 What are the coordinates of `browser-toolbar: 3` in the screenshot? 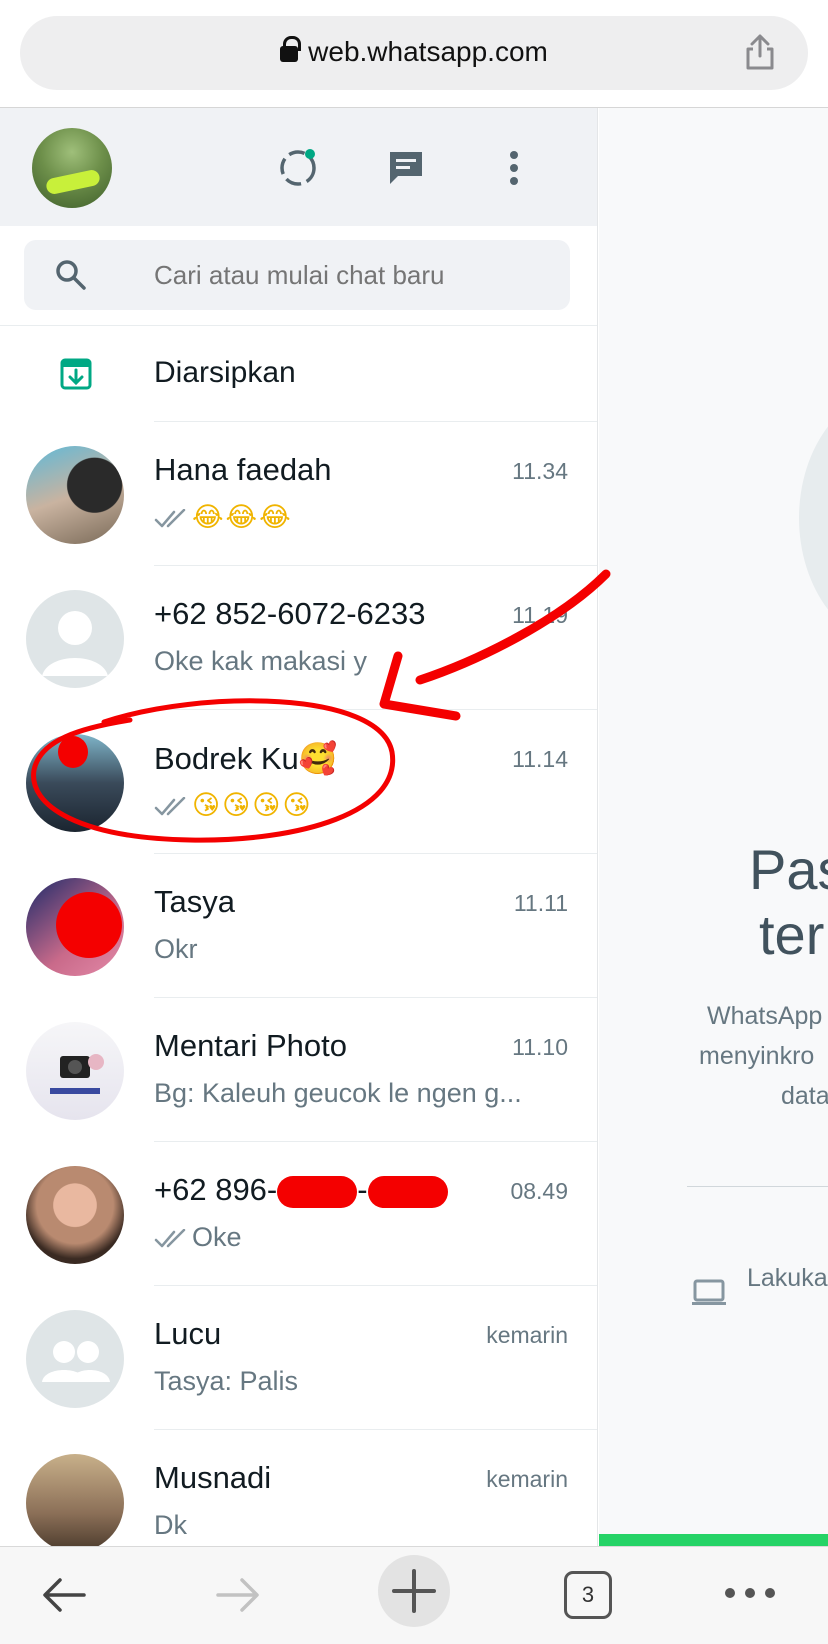 It's located at (414, 1595).